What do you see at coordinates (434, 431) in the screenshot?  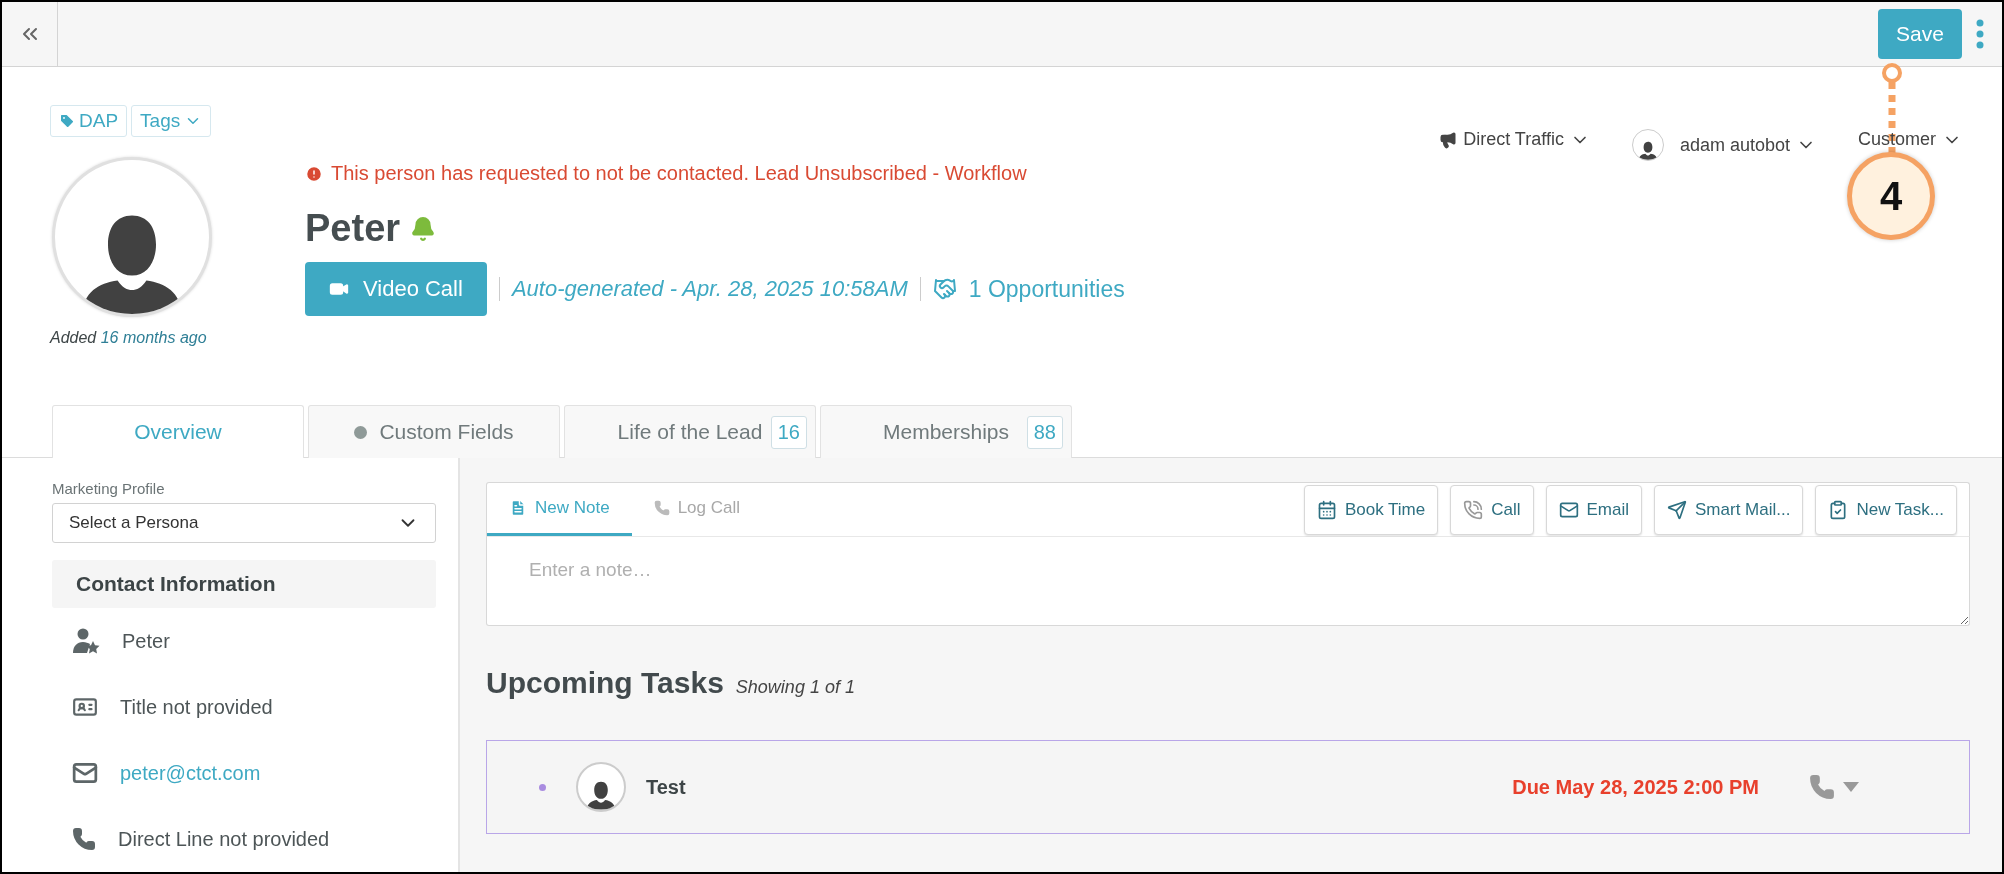 I see `profile-tab: Custom Fields` at bounding box center [434, 431].